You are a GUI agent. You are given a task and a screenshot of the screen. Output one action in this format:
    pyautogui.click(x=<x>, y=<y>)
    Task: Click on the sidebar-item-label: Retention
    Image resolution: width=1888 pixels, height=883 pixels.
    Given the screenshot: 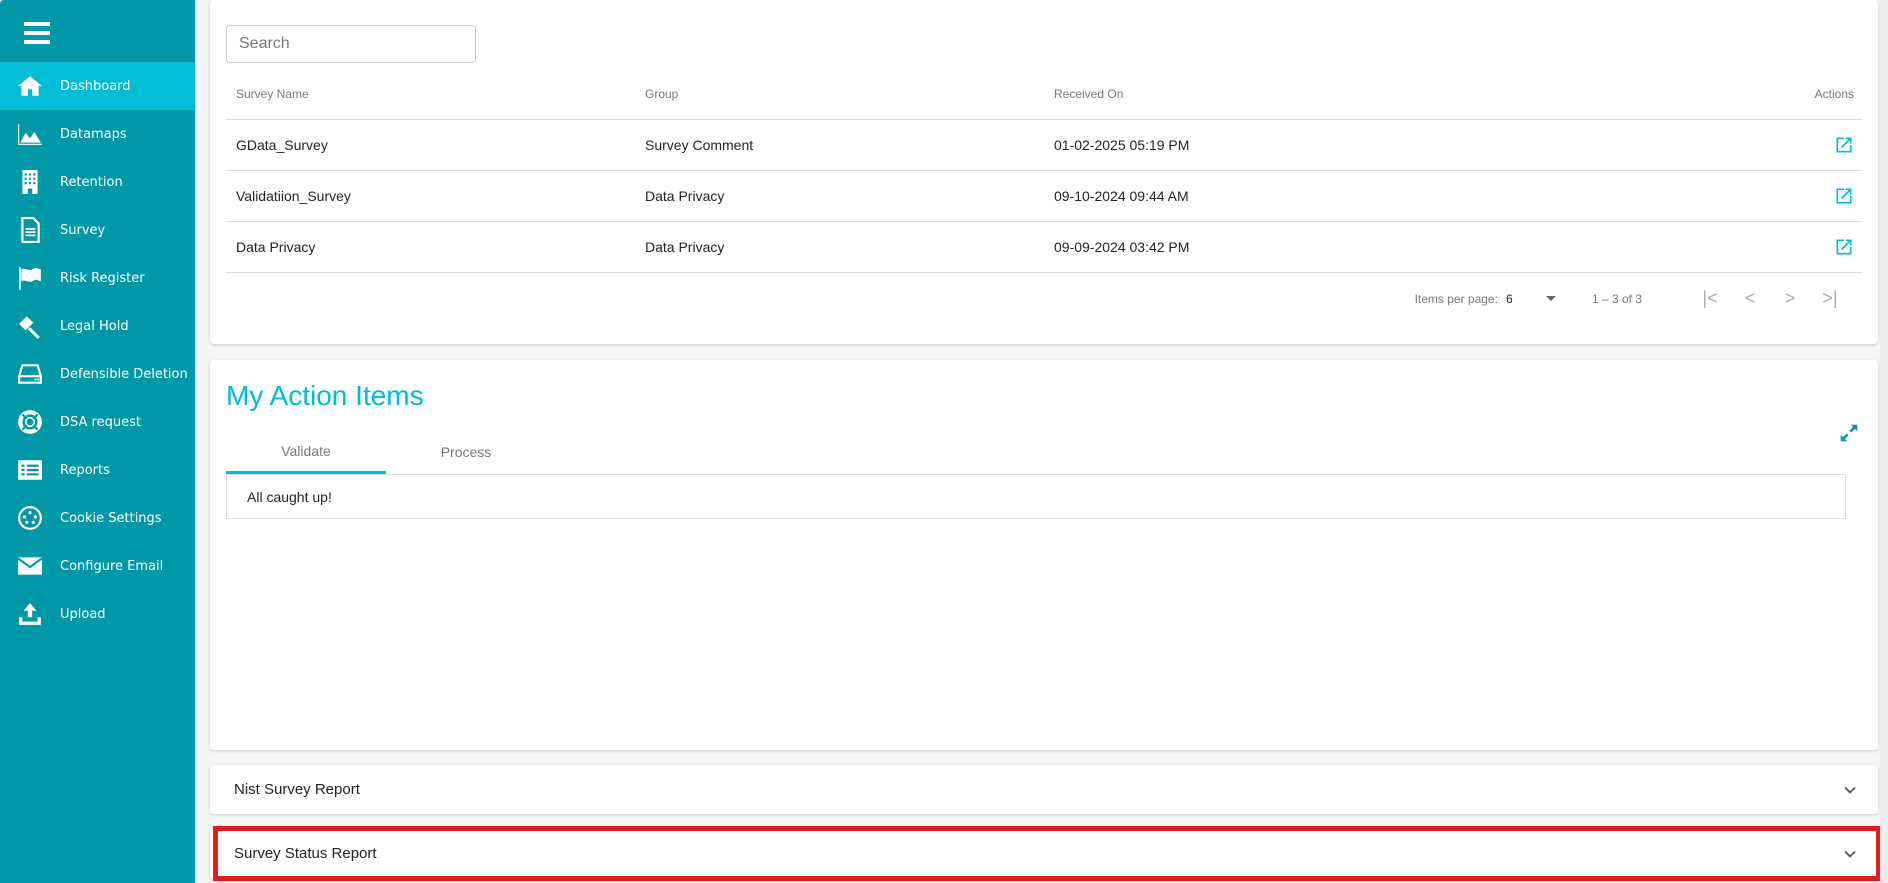 What is the action you would take?
    pyautogui.click(x=91, y=182)
    